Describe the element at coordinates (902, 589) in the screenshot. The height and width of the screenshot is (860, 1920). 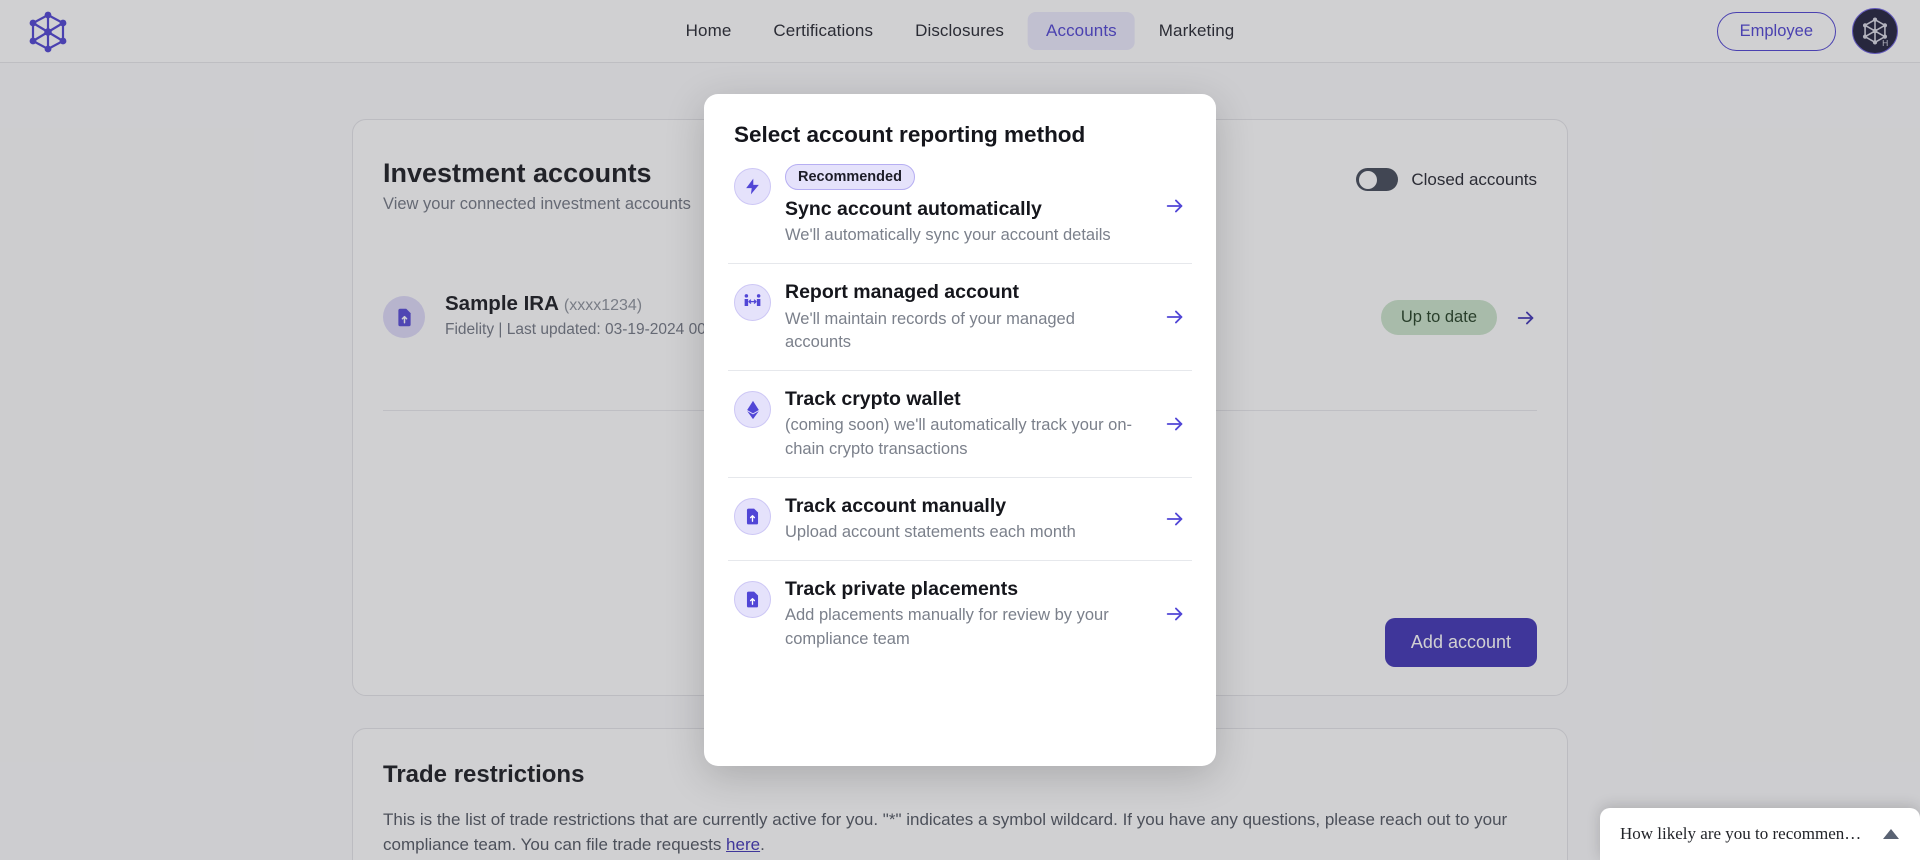
I see `option-title: Track private placements` at that location.